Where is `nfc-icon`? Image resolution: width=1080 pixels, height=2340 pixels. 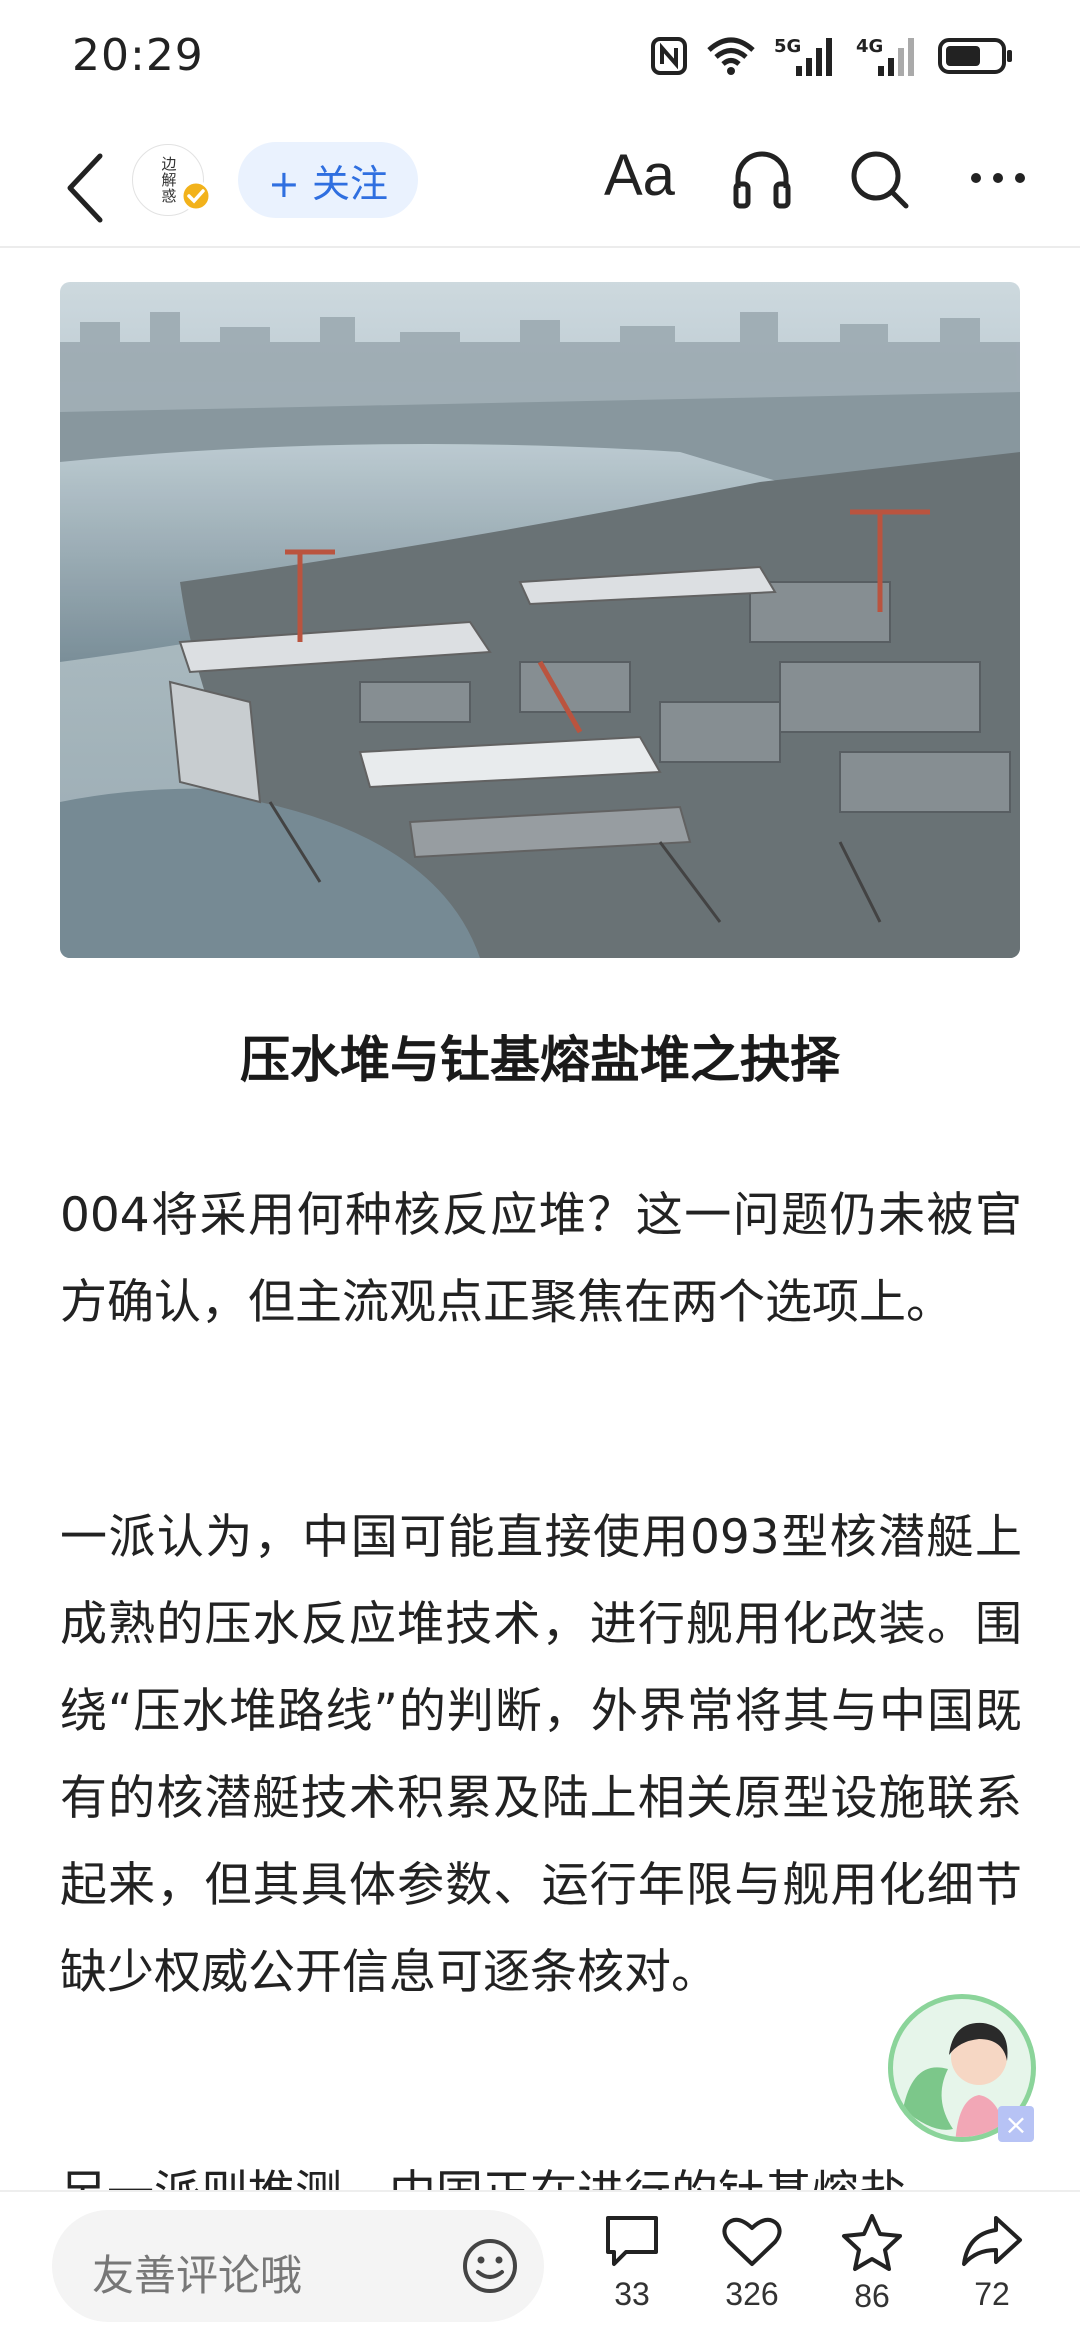
nfc-icon is located at coordinates (669, 56).